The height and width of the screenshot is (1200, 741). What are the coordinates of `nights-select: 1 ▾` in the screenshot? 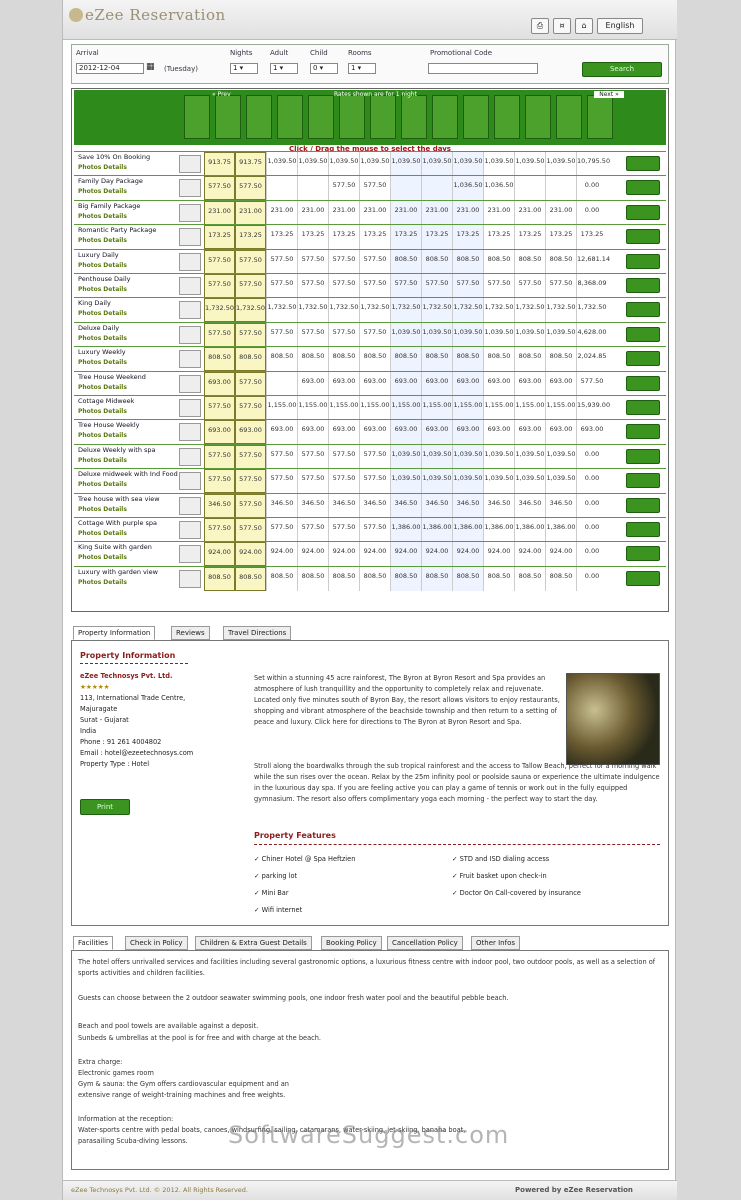 It's located at (244, 68).